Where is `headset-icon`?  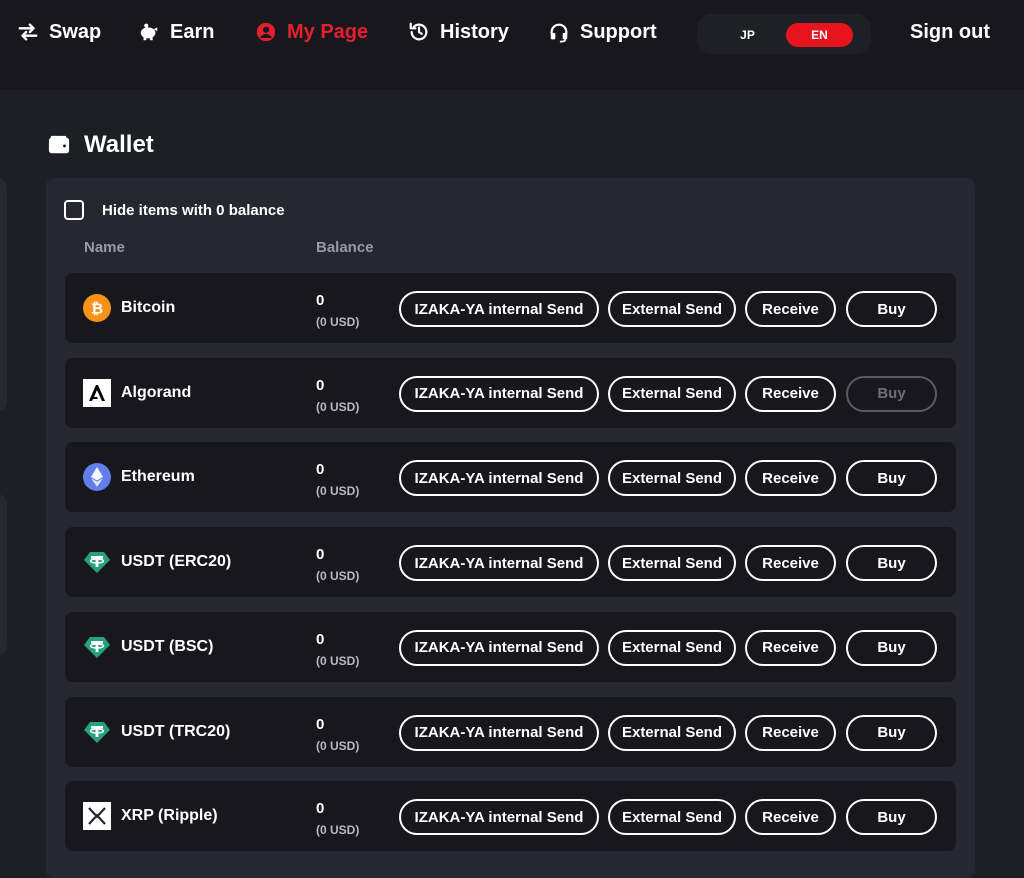 headset-icon is located at coordinates (559, 32).